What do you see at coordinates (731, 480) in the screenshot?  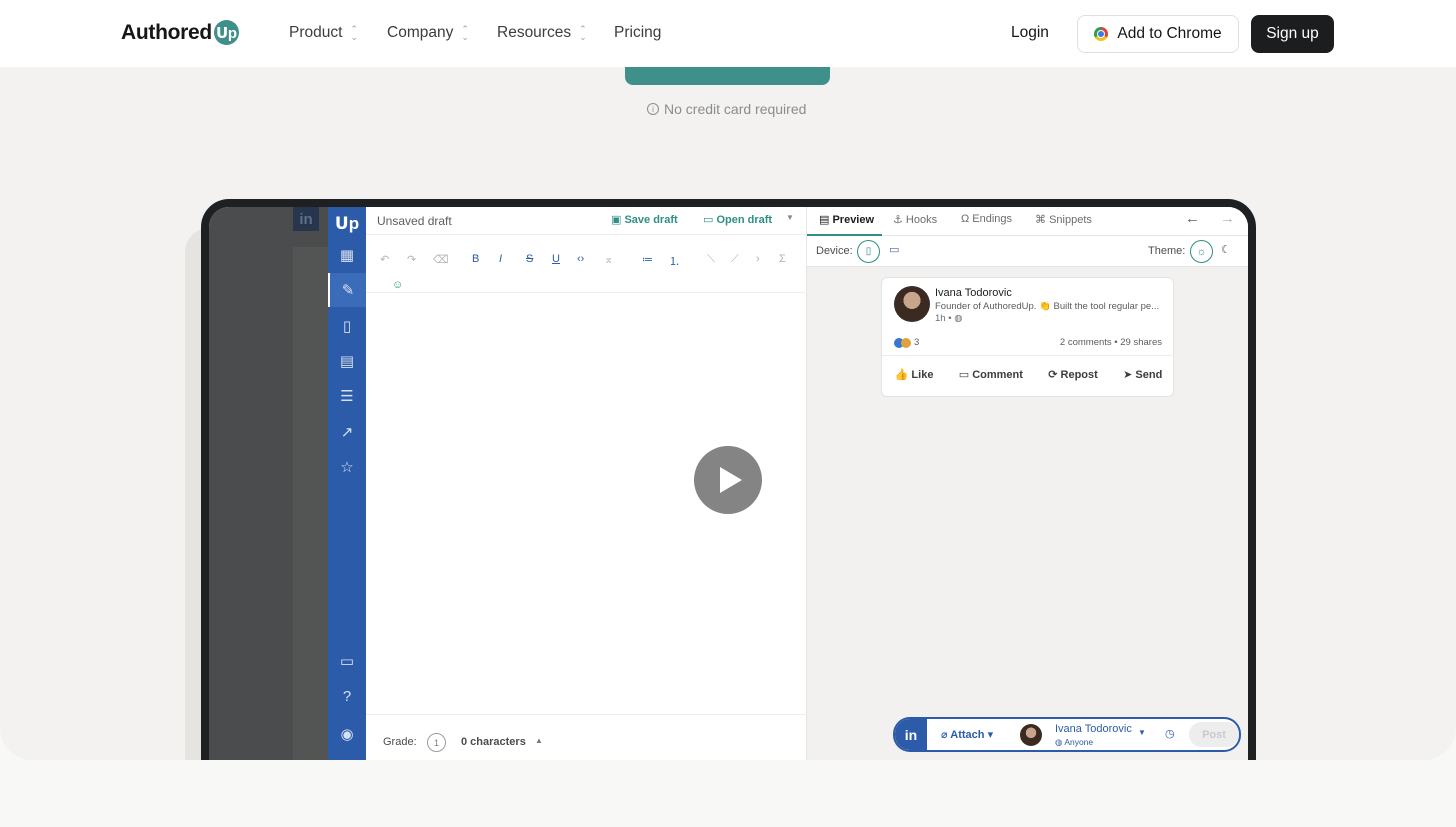 I see `play-icon` at bounding box center [731, 480].